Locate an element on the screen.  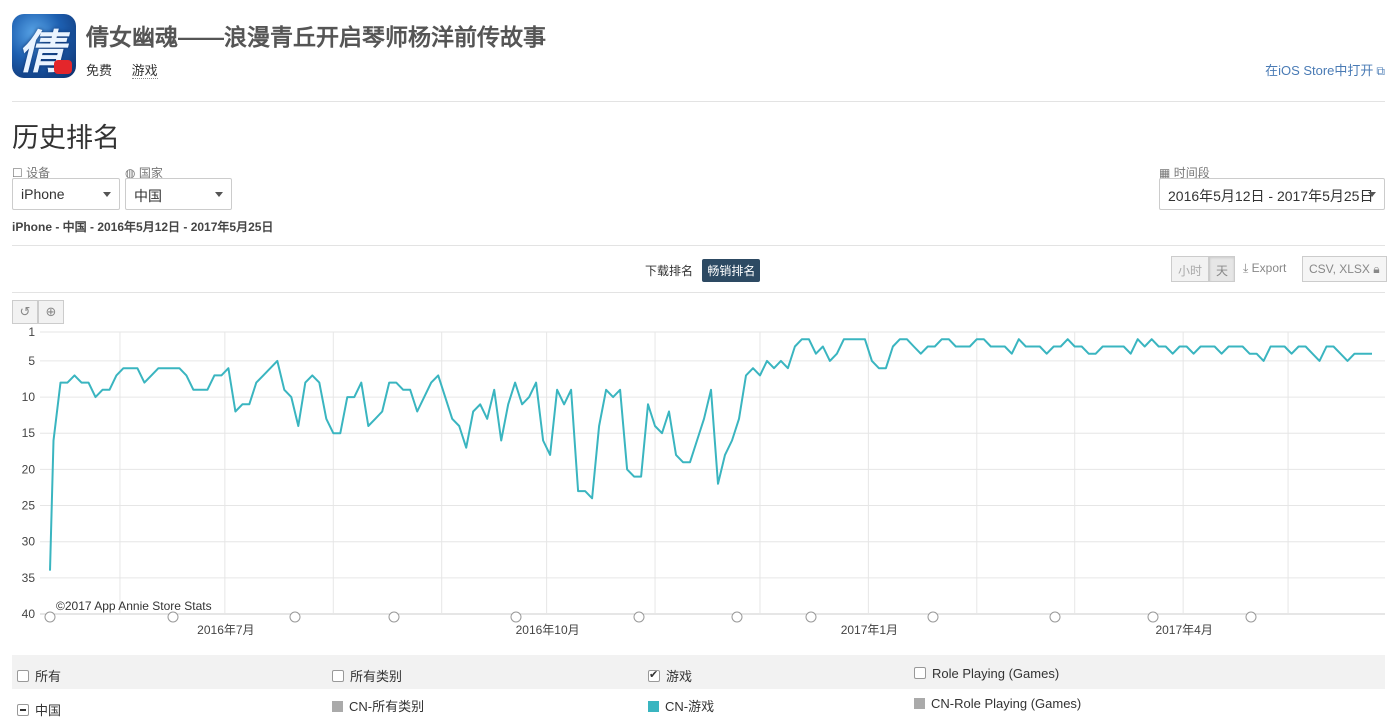
export-label: Export is located at coordinates (1269, 268).